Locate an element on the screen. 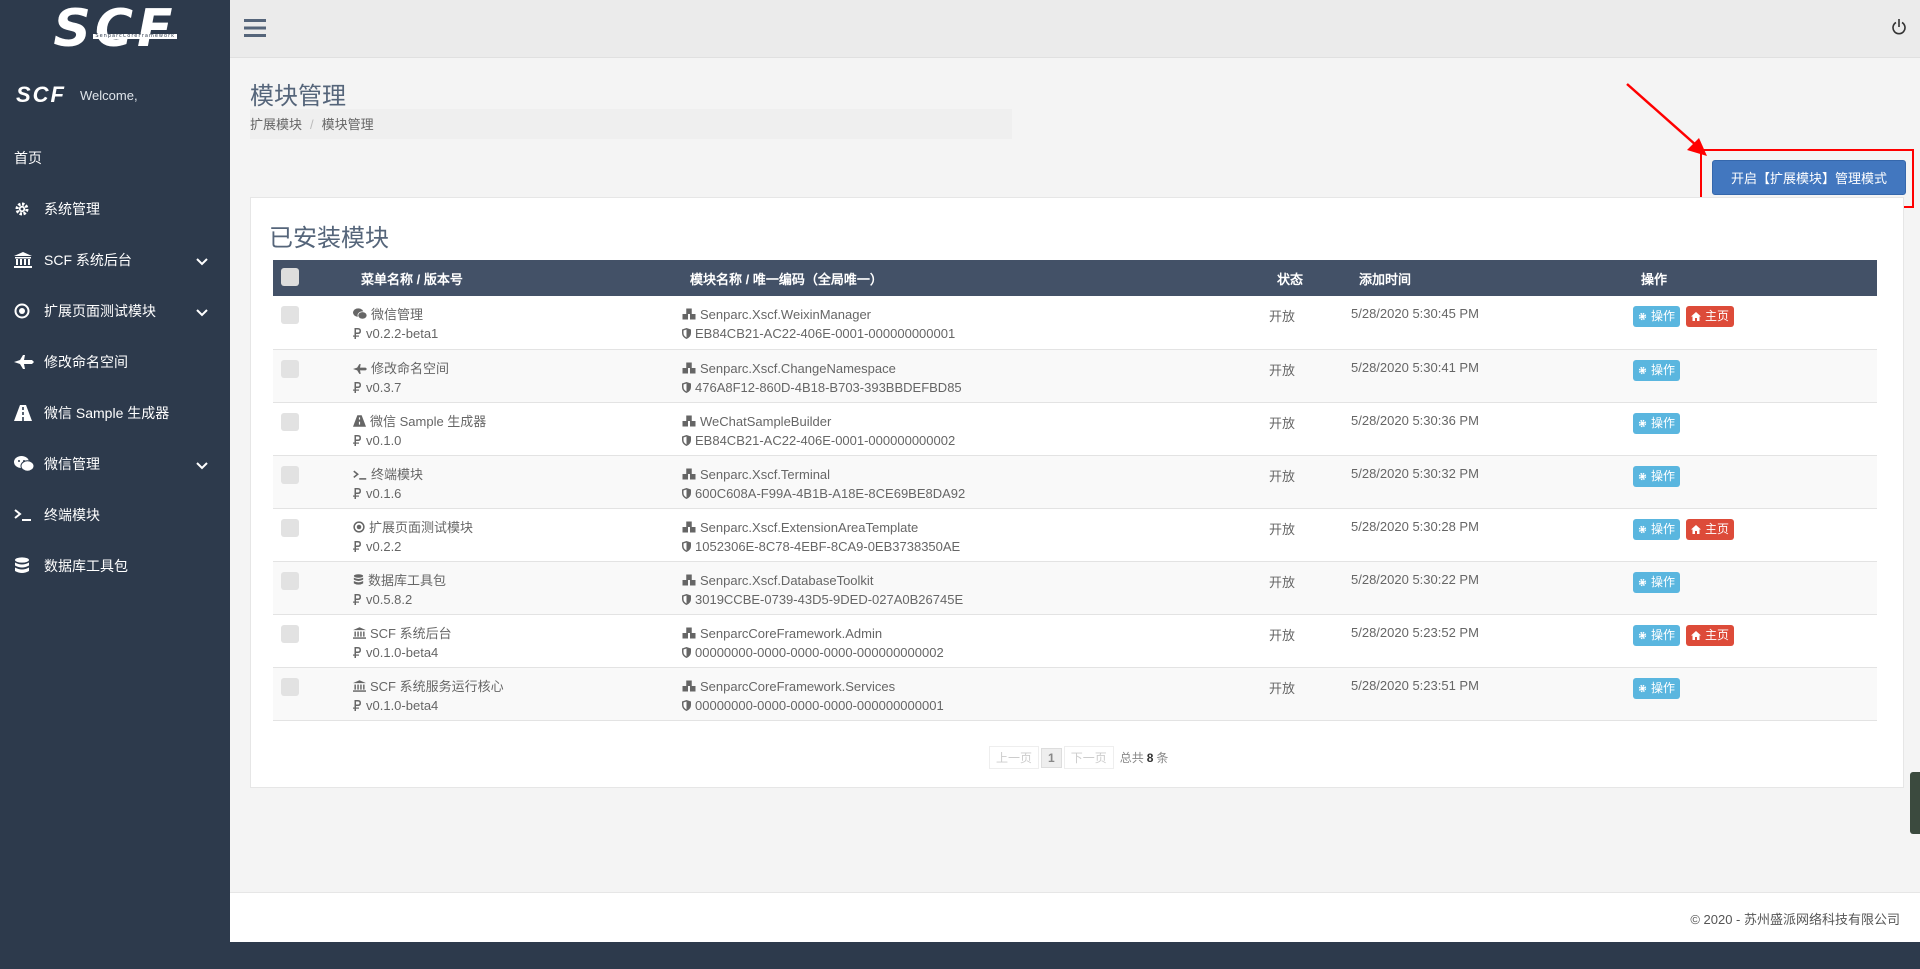 The image size is (1920, 969). sidebar-item-terminal: 终端模块 is located at coordinates (115, 514).